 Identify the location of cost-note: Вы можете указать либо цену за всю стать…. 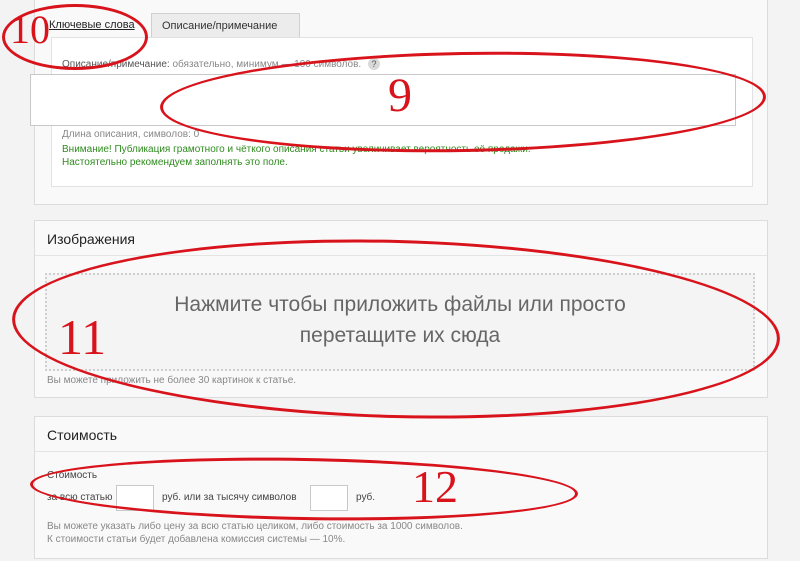
(255, 526).